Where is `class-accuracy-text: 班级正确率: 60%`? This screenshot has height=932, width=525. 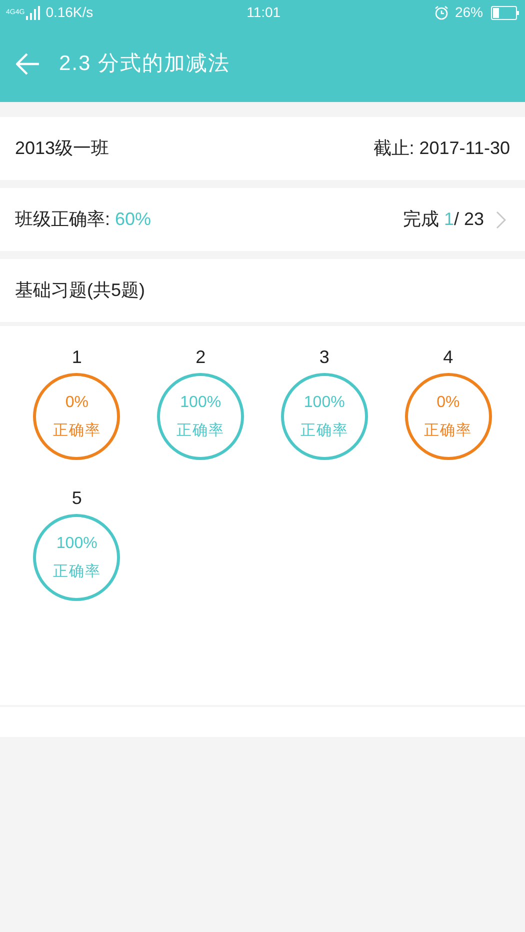 class-accuracy-text: 班级正确率: 60% is located at coordinates (83, 219).